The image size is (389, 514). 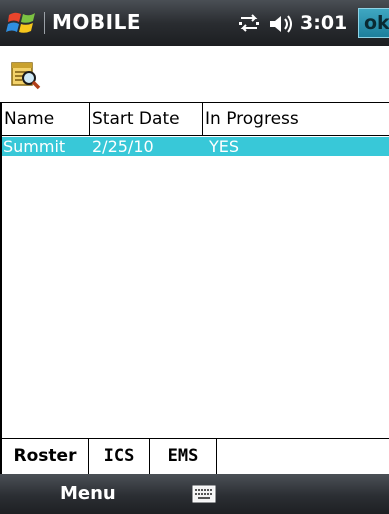 What do you see at coordinates (249, 24) in the screenshot?
I see `connectivity-icon` at bounding box center [249, 24].